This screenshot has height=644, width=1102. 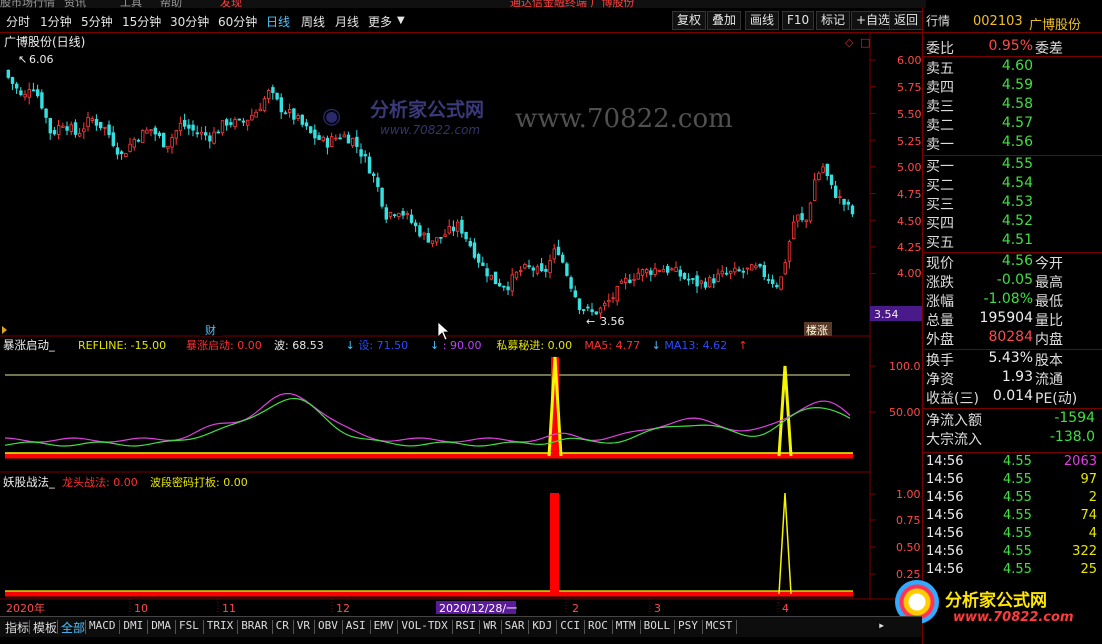 I want to click on price-tag: 3.54, so click(x=886, y=314).